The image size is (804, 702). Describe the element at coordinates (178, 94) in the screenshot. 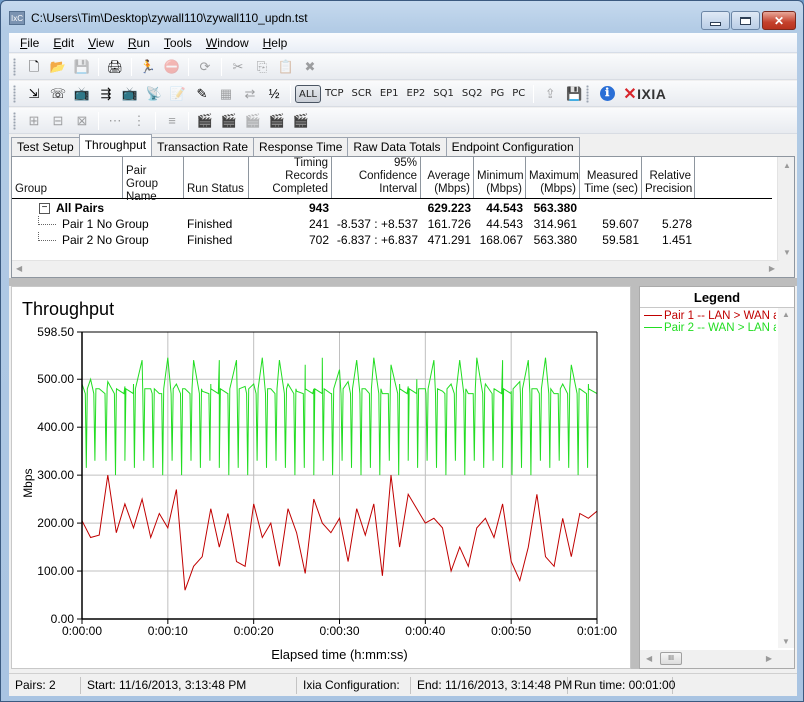

I see `edit-script-button: 📝` at that location.